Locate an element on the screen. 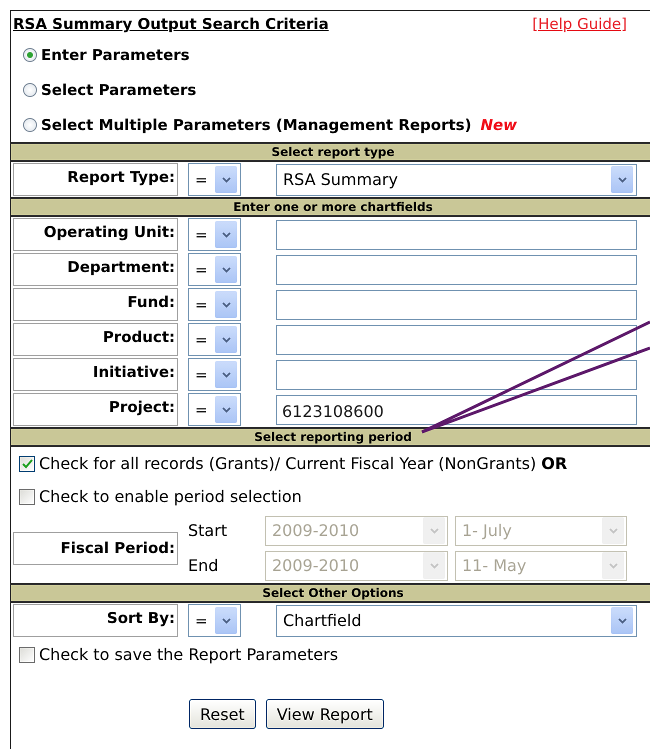 This screenshot has height=749, width=650. radio-label: Enter Parameters is located at coordinates (115, 55).